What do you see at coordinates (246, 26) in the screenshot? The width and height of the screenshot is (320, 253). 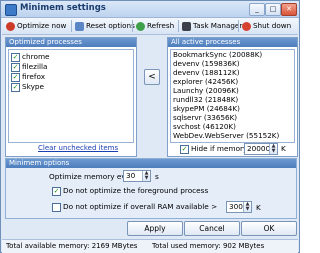 I see `shut-down-icon` at bounding box center [246, 26].